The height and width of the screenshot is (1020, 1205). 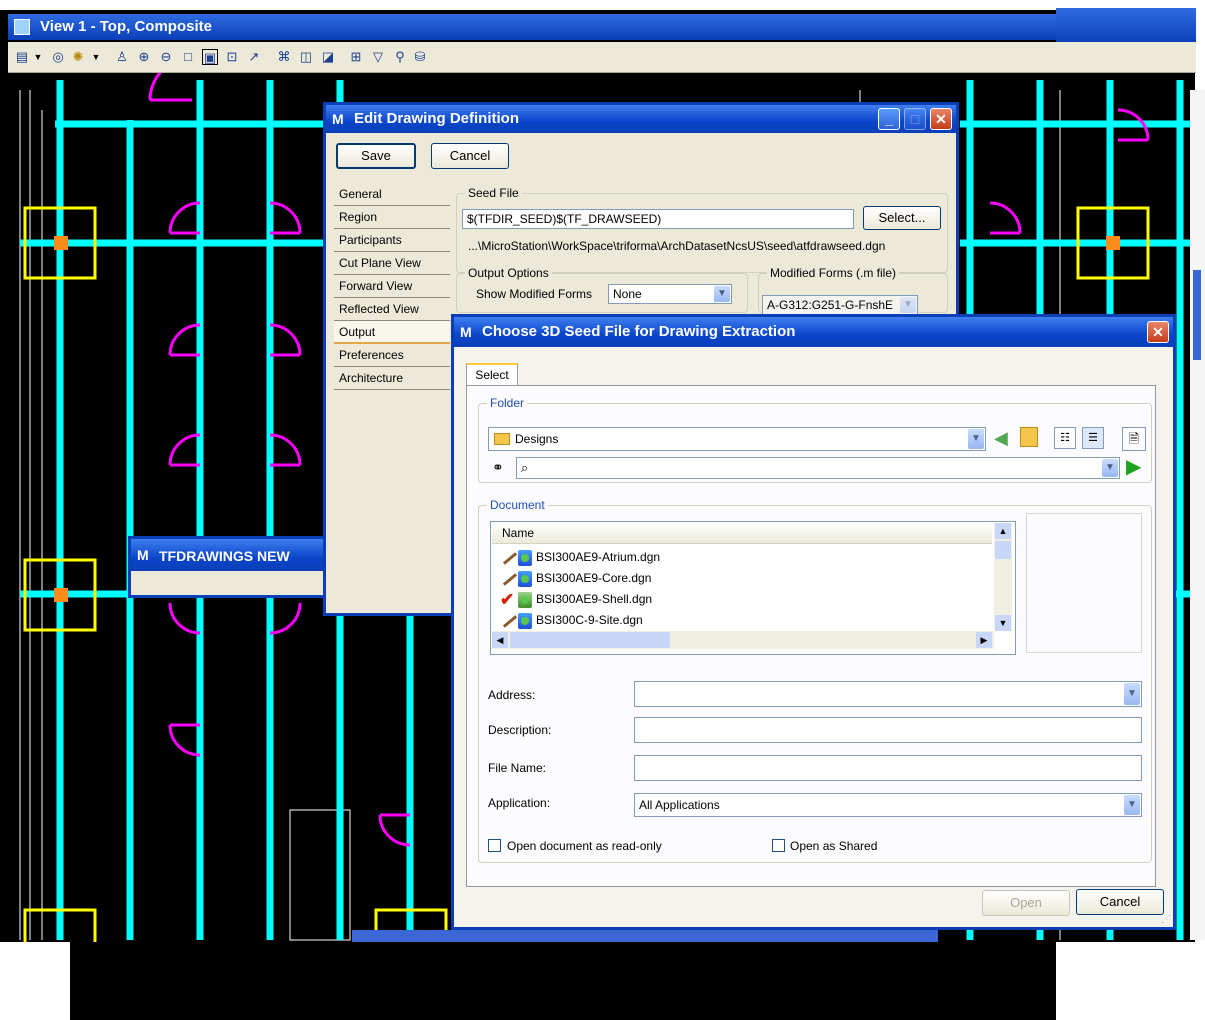 I want to click on previous-view-icon: ◫, so click(x=306, y=57).